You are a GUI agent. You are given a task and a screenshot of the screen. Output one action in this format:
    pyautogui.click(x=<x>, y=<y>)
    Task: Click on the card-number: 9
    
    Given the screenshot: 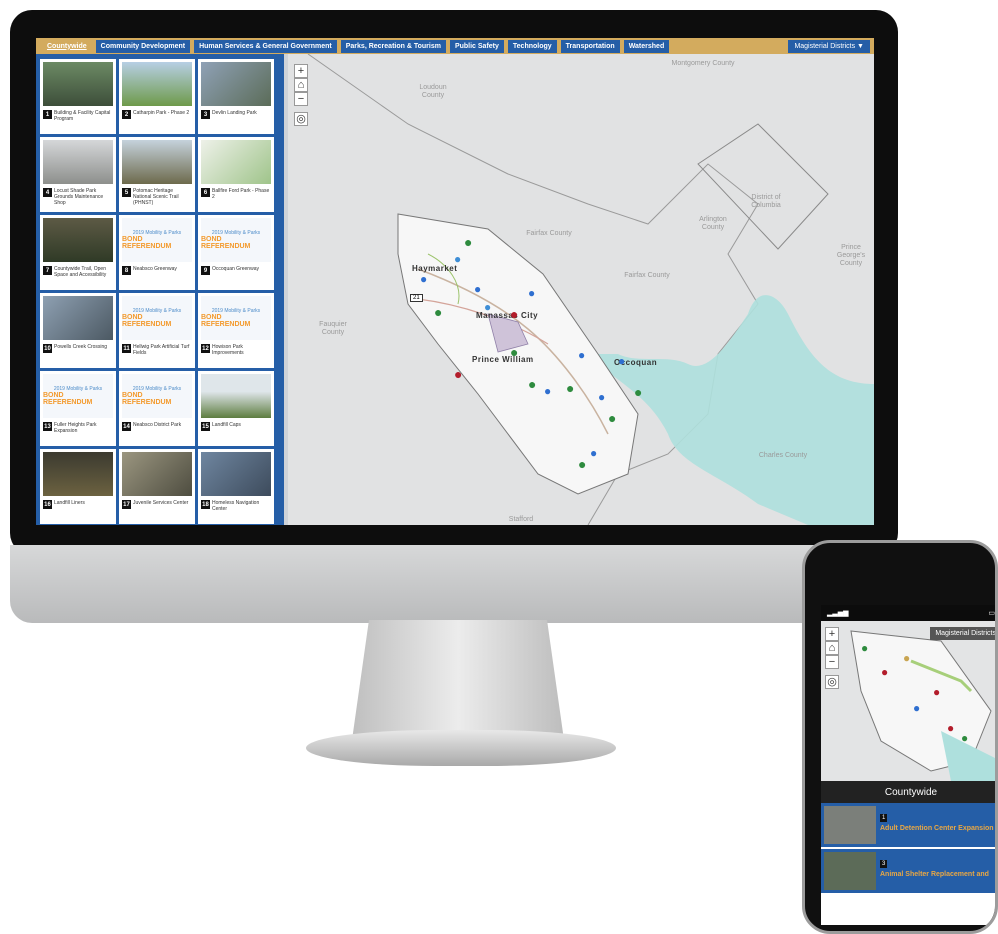 What is the action you would take?
    pyautogui.click(x=205, y=270)
    